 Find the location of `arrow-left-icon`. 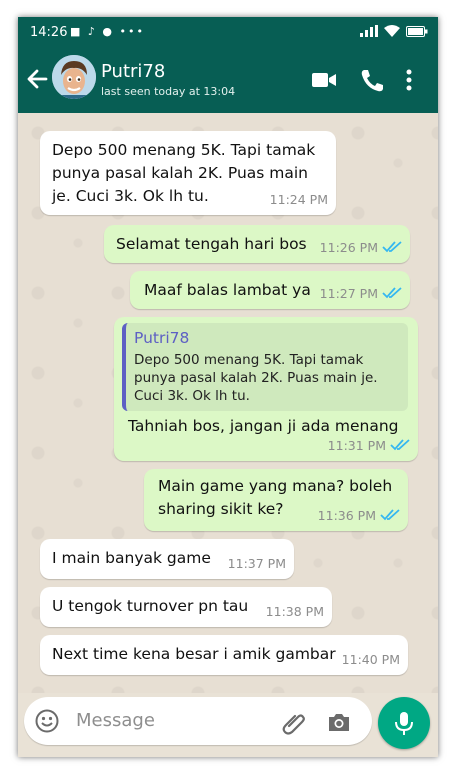

arrow-left-icon is located at coordinates (37, 79).